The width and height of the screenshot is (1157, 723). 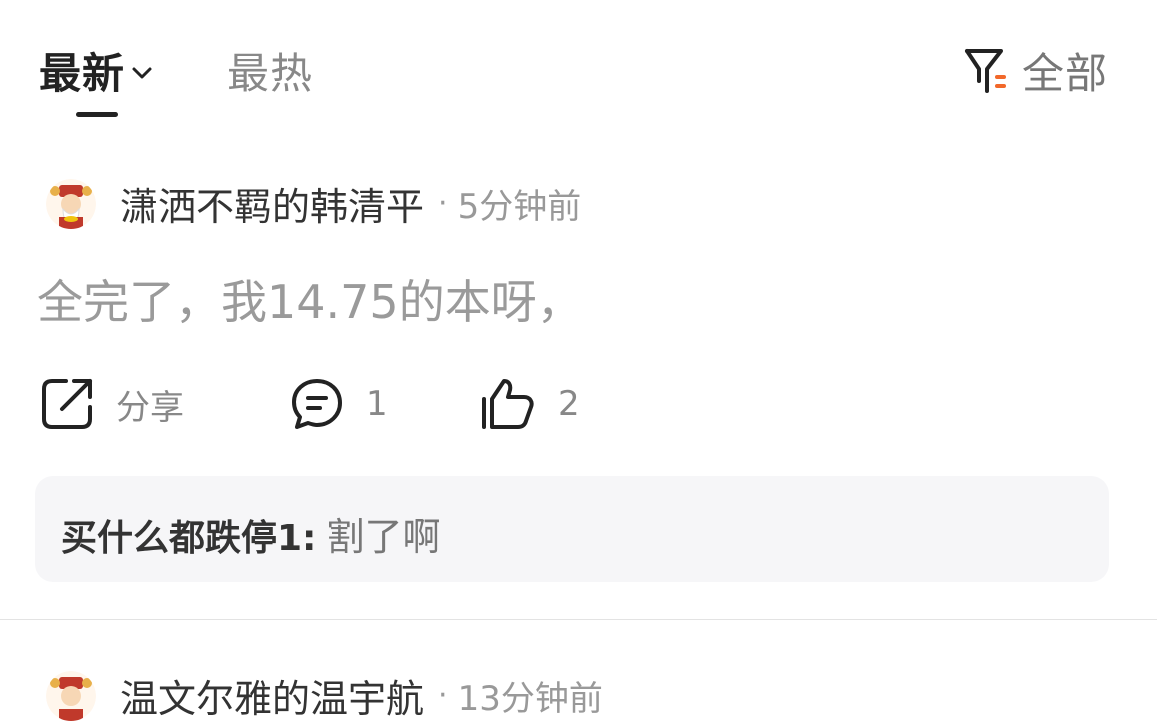 What do you see at coordinates (188, 538) in the screenshot?
I see `reply-username: 买什么都跌停1:` at bounding box center [188, 538].